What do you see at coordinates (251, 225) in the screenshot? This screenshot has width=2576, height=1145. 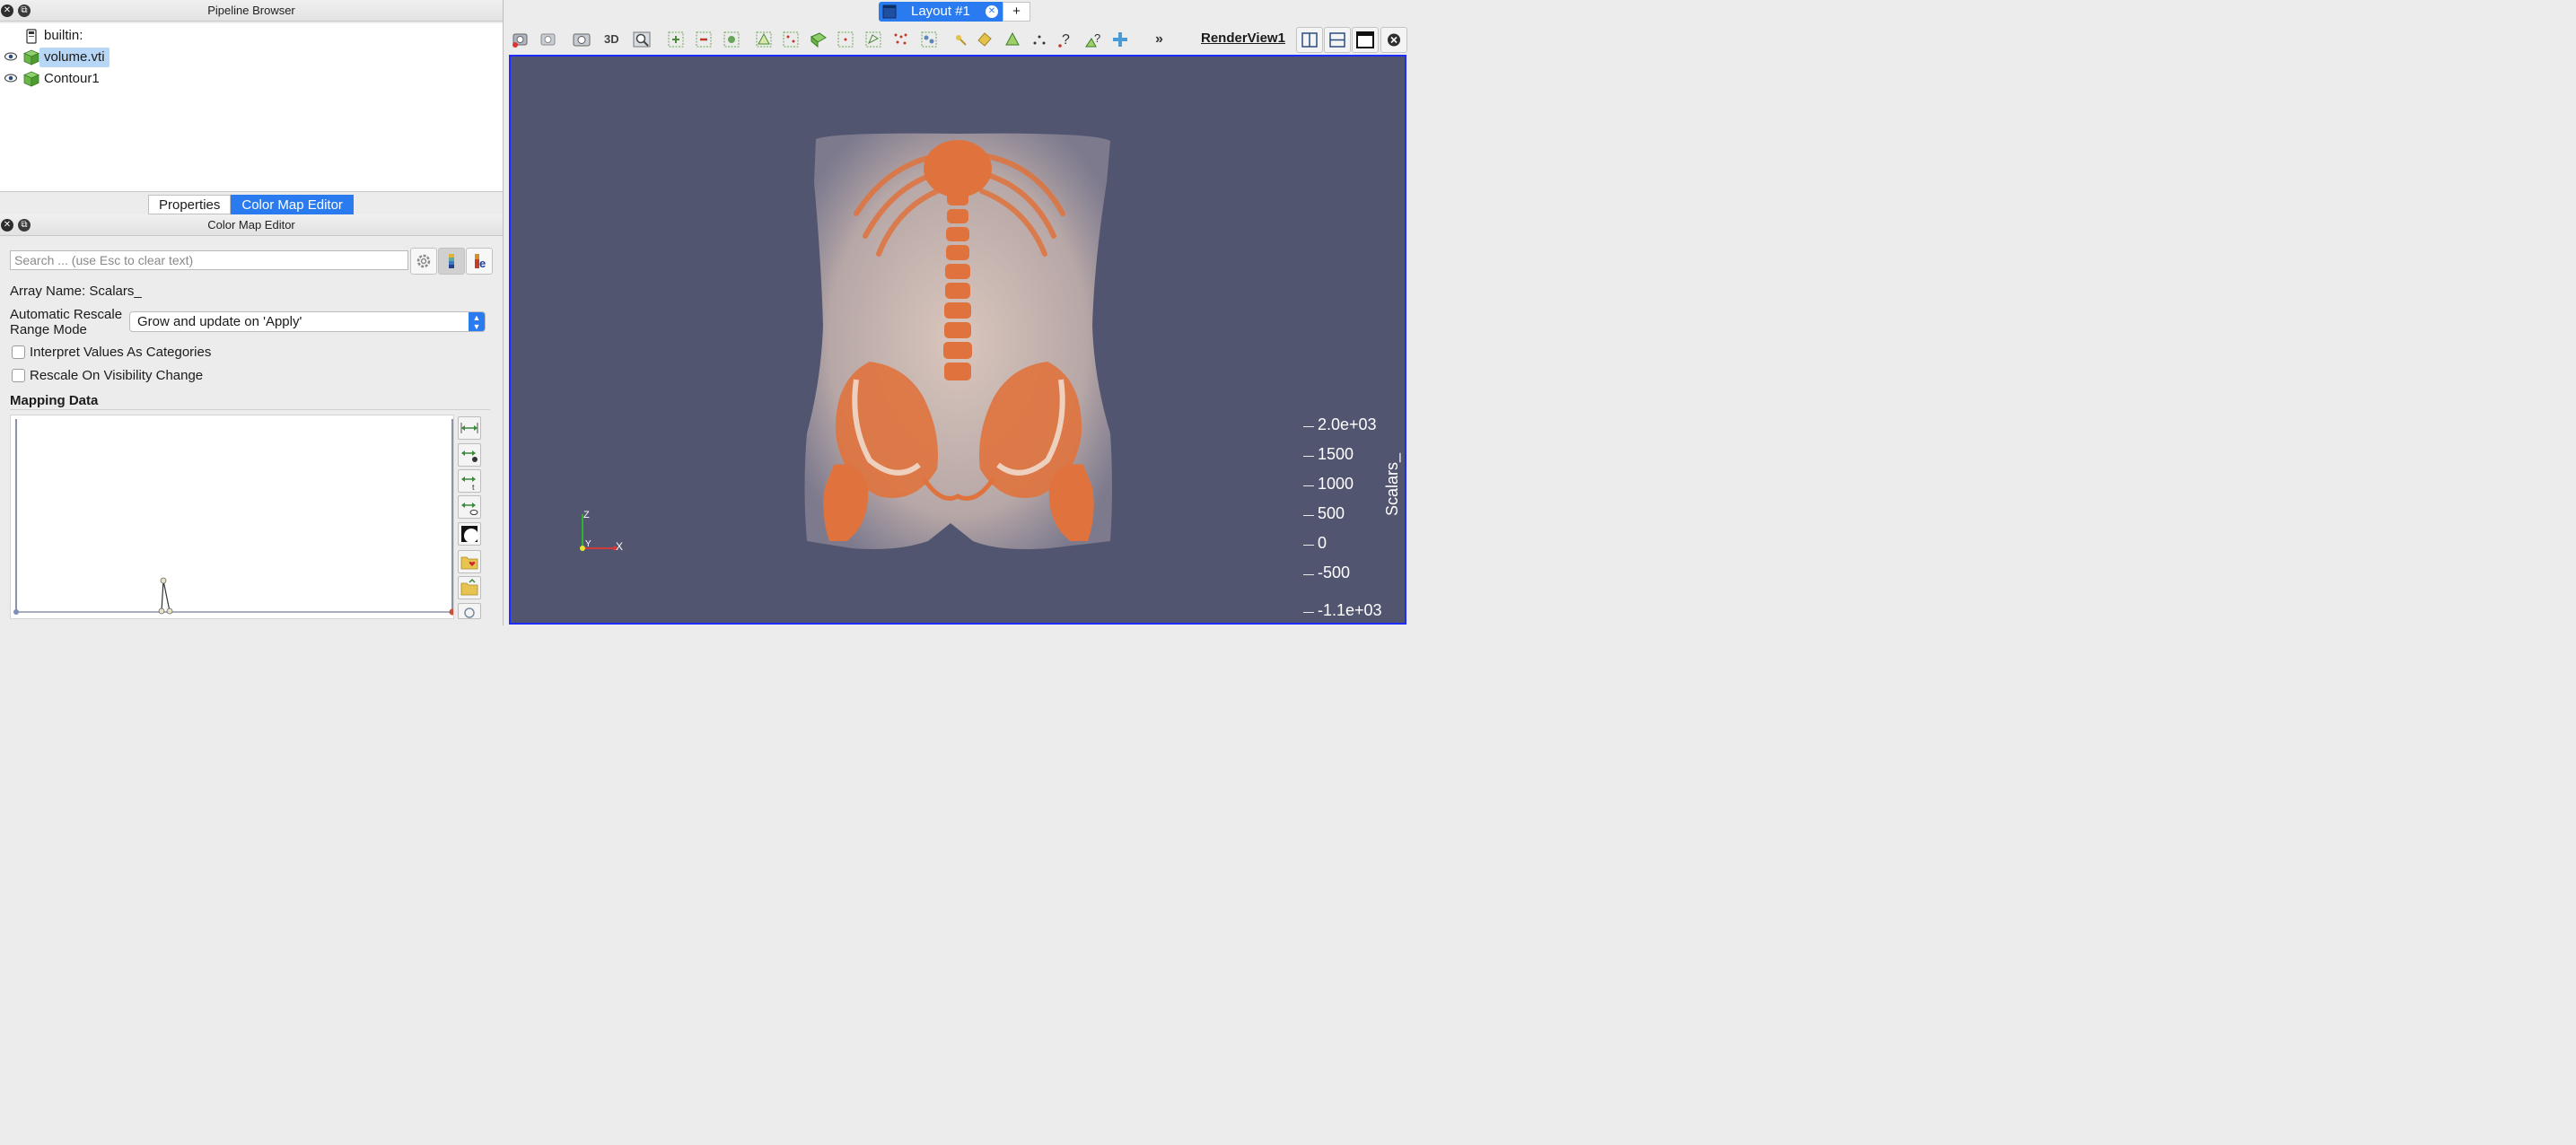 I see `color-map-editor-title: Color Map Editor` at bounding box center [251, 225].